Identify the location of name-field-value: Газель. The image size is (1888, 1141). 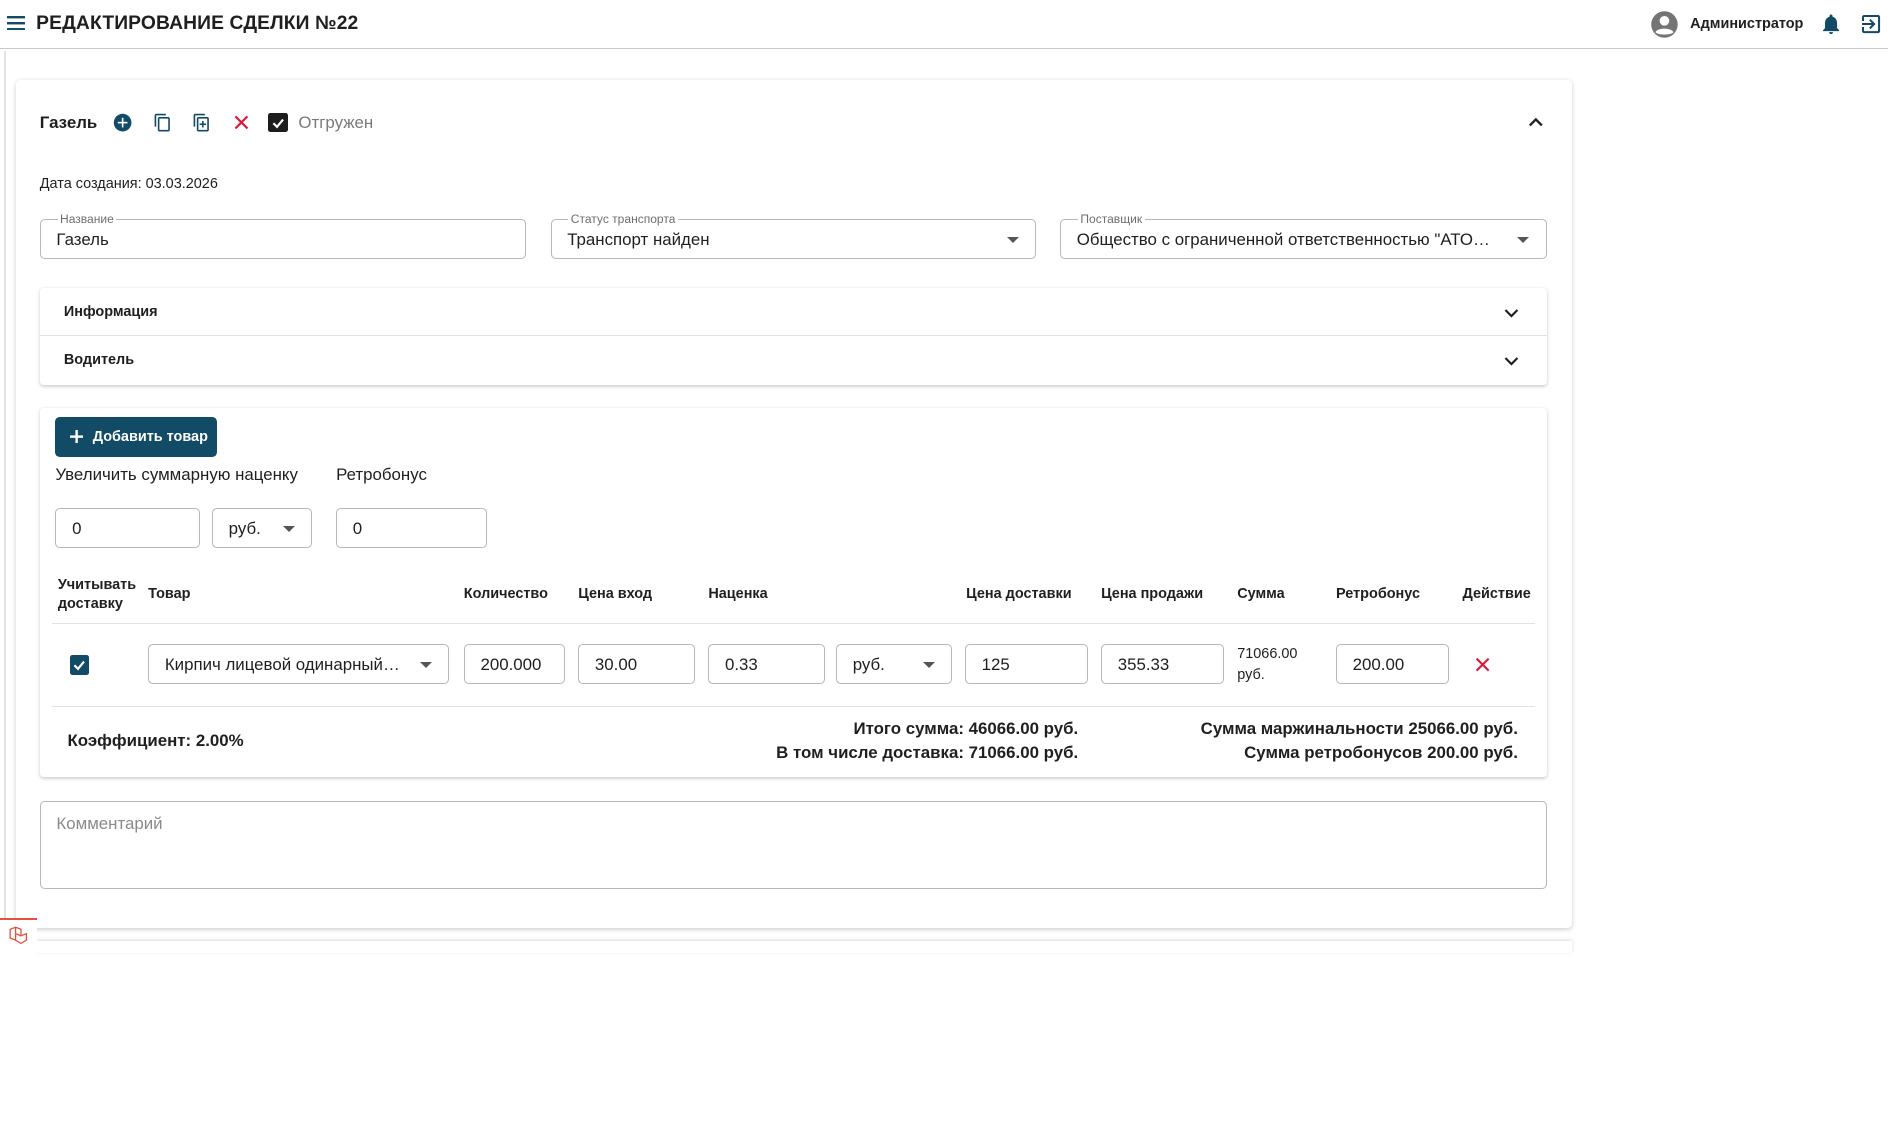
(82, 239).